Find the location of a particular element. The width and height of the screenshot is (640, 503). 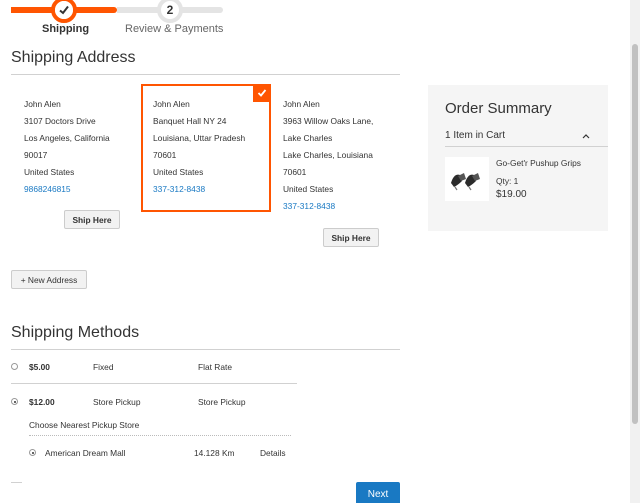

cart-items-toggle: 1 Item in Cart is located at coordinates (475, 135).